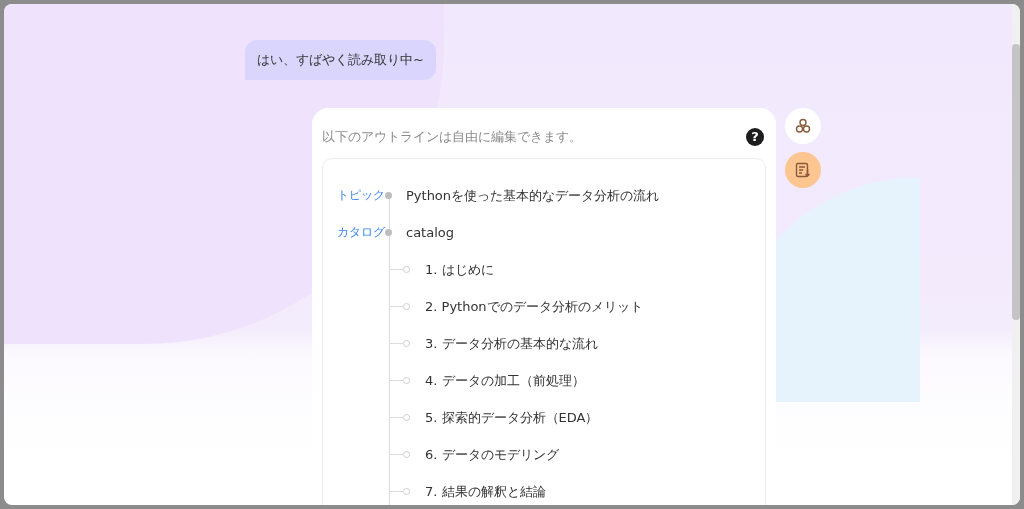 This screenshot has width=1024, height=509. I want to click on topic-text: Pythonを使った基本的なデータ分析の流れ, so click(533, 195).